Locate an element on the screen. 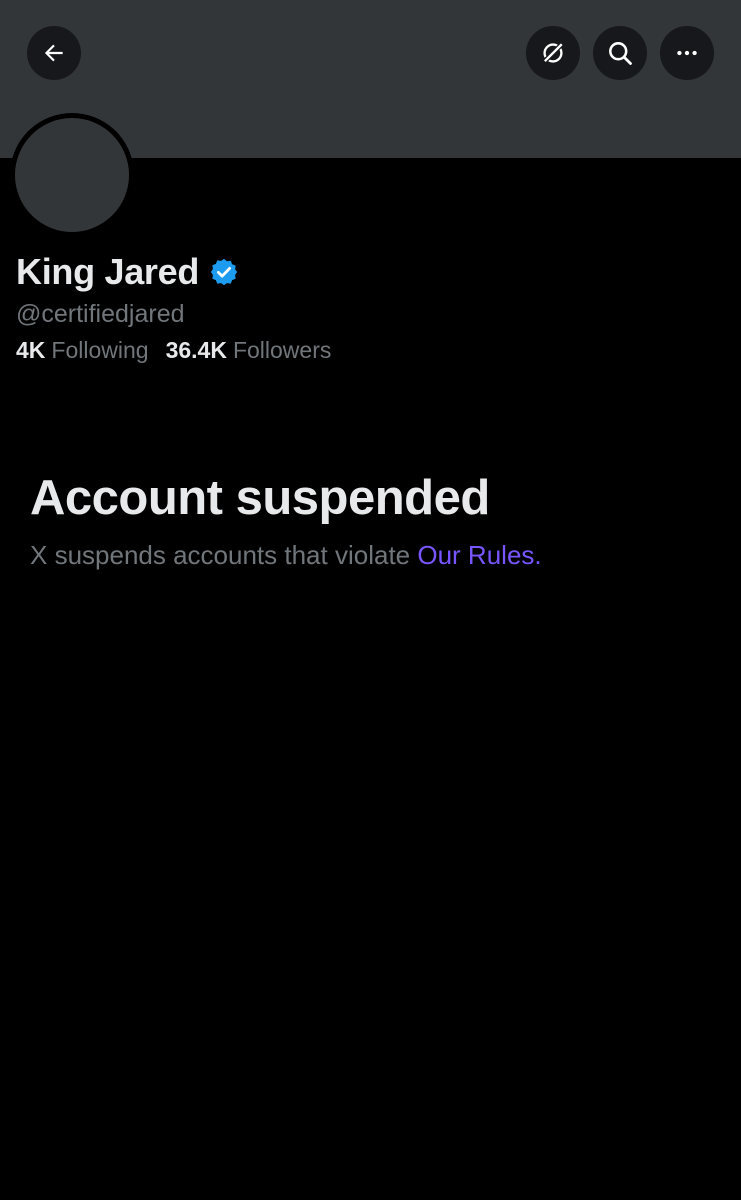 Image resolution: width=741 pixels, height=1200 pixels. followers-count: 36.4K is located at coordinates (196, 350).